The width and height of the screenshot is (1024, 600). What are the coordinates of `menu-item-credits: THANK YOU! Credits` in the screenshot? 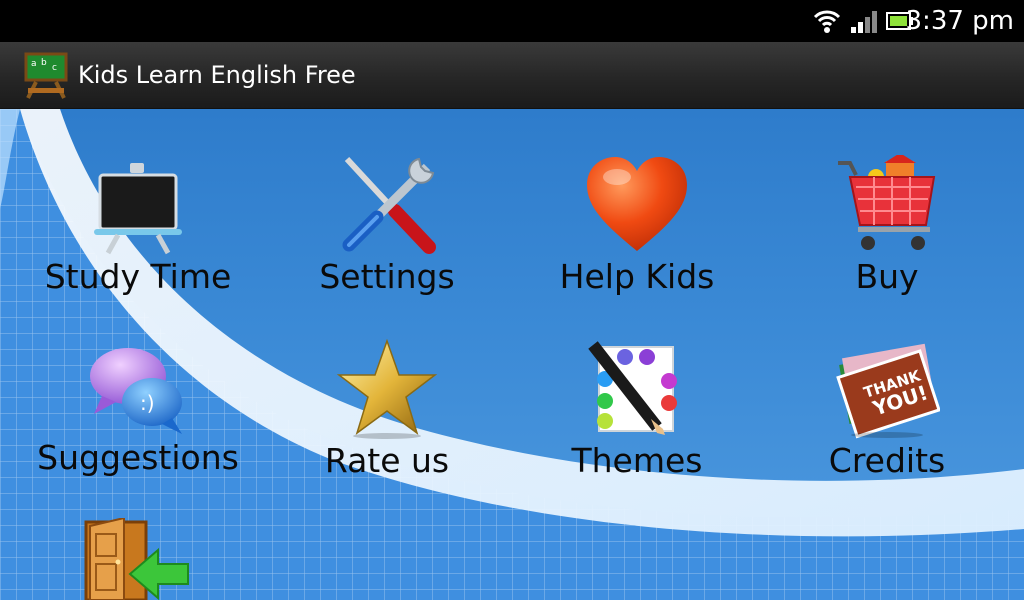 It's located at (887, 424).